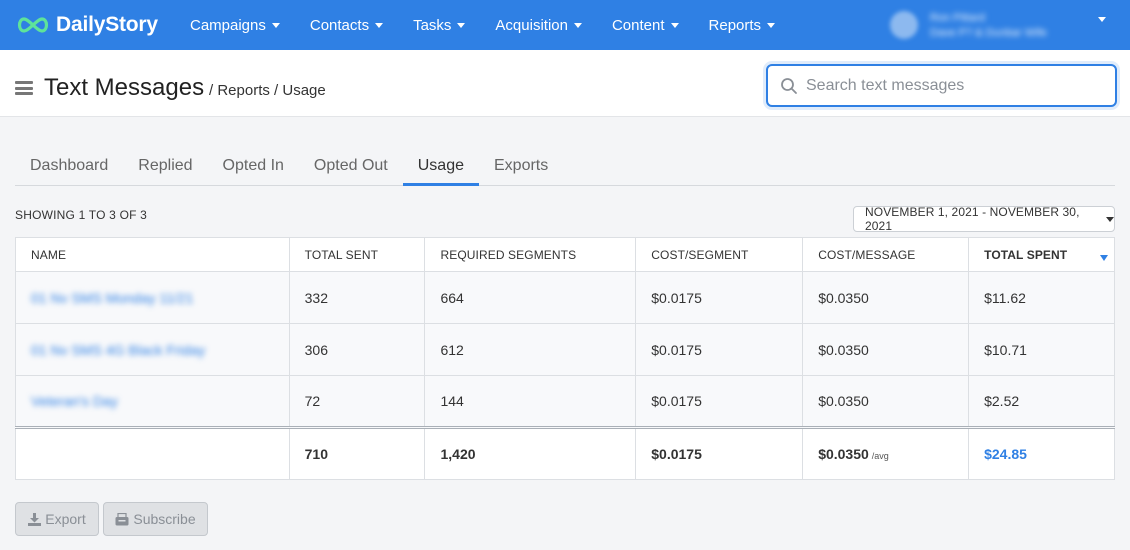 Image resolution: width=1130 pixels, height=550 pixels. I want to click on results-count: SHOWING 1 TO 3 OF 3, so click(81, 215).